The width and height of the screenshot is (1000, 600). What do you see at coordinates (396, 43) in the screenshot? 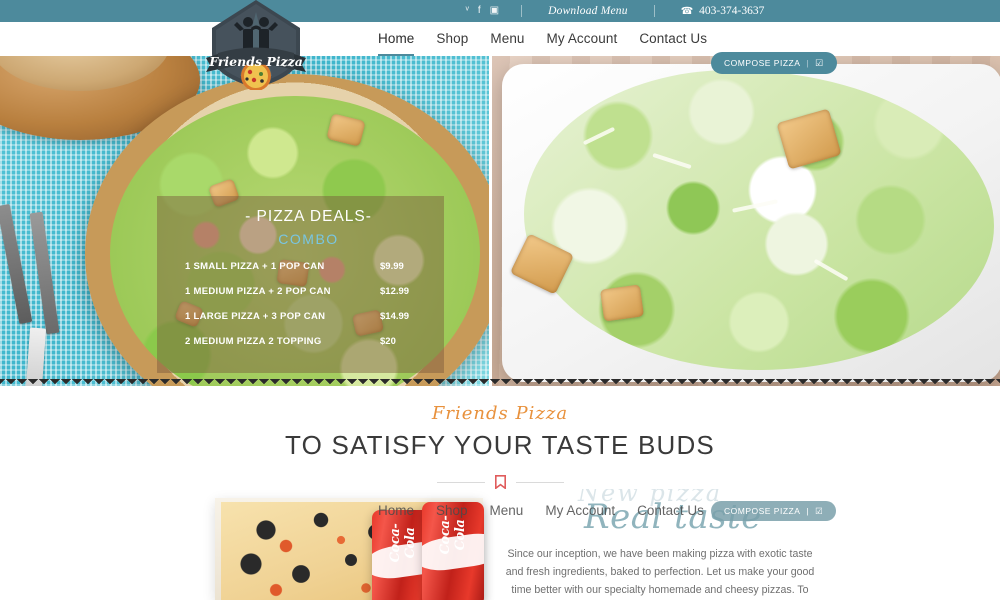
I see `nav-item-home: Home` at bounding box center [396, 43].